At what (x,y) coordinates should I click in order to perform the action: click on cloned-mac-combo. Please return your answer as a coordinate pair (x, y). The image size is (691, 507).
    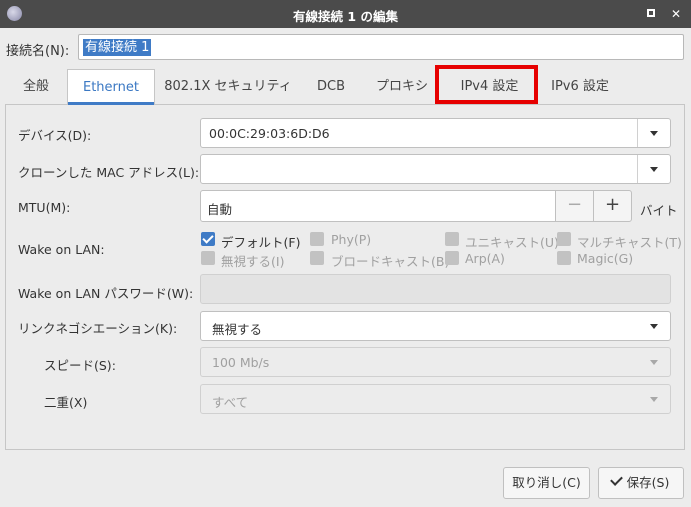
    Looking at the image, I should click on (435, 169).